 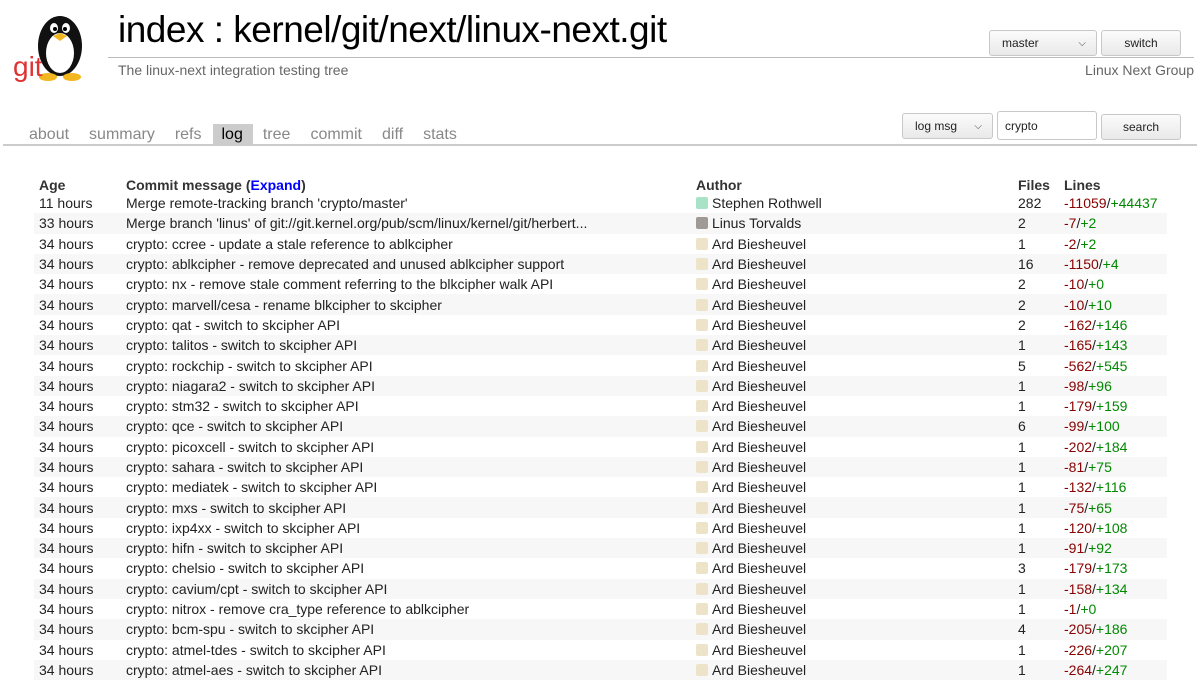 I want to click on search-input: crypto, so click(x=1047, y=125).